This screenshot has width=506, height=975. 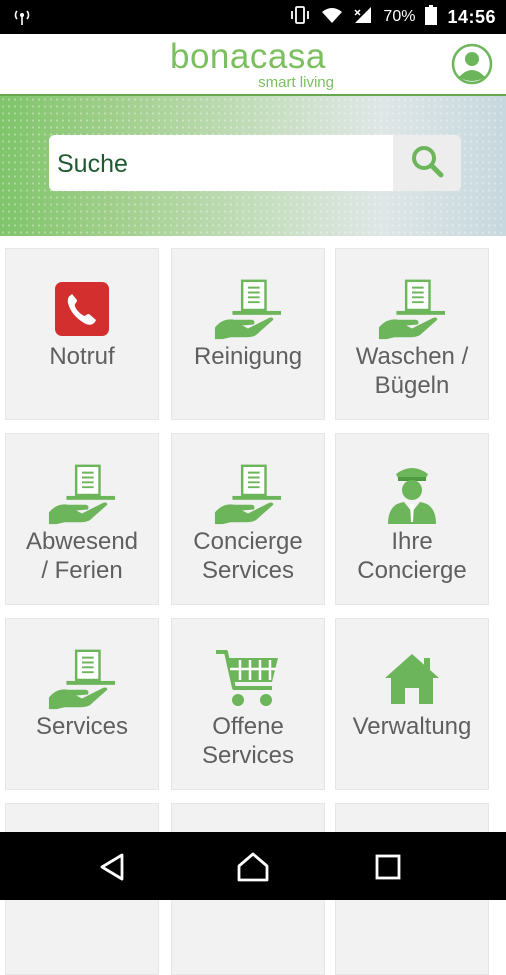 What do you see at coordinates (248, 726) in the screenshot?
I see `tile-label-line1: Offene` at bounding box center [248, 726].